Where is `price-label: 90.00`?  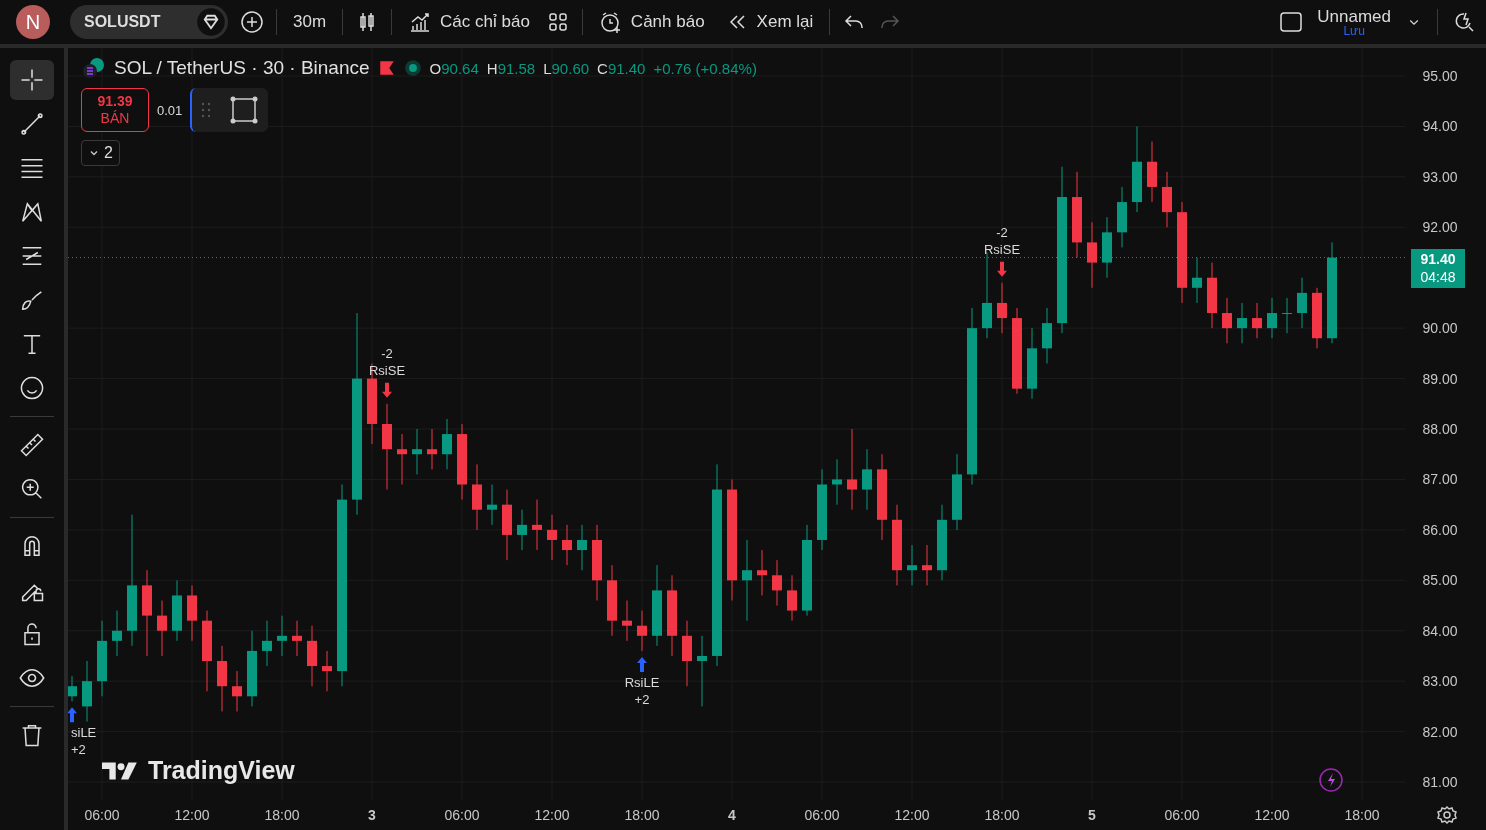 price-label: 90.00 is located at coordinates (1440, 328).